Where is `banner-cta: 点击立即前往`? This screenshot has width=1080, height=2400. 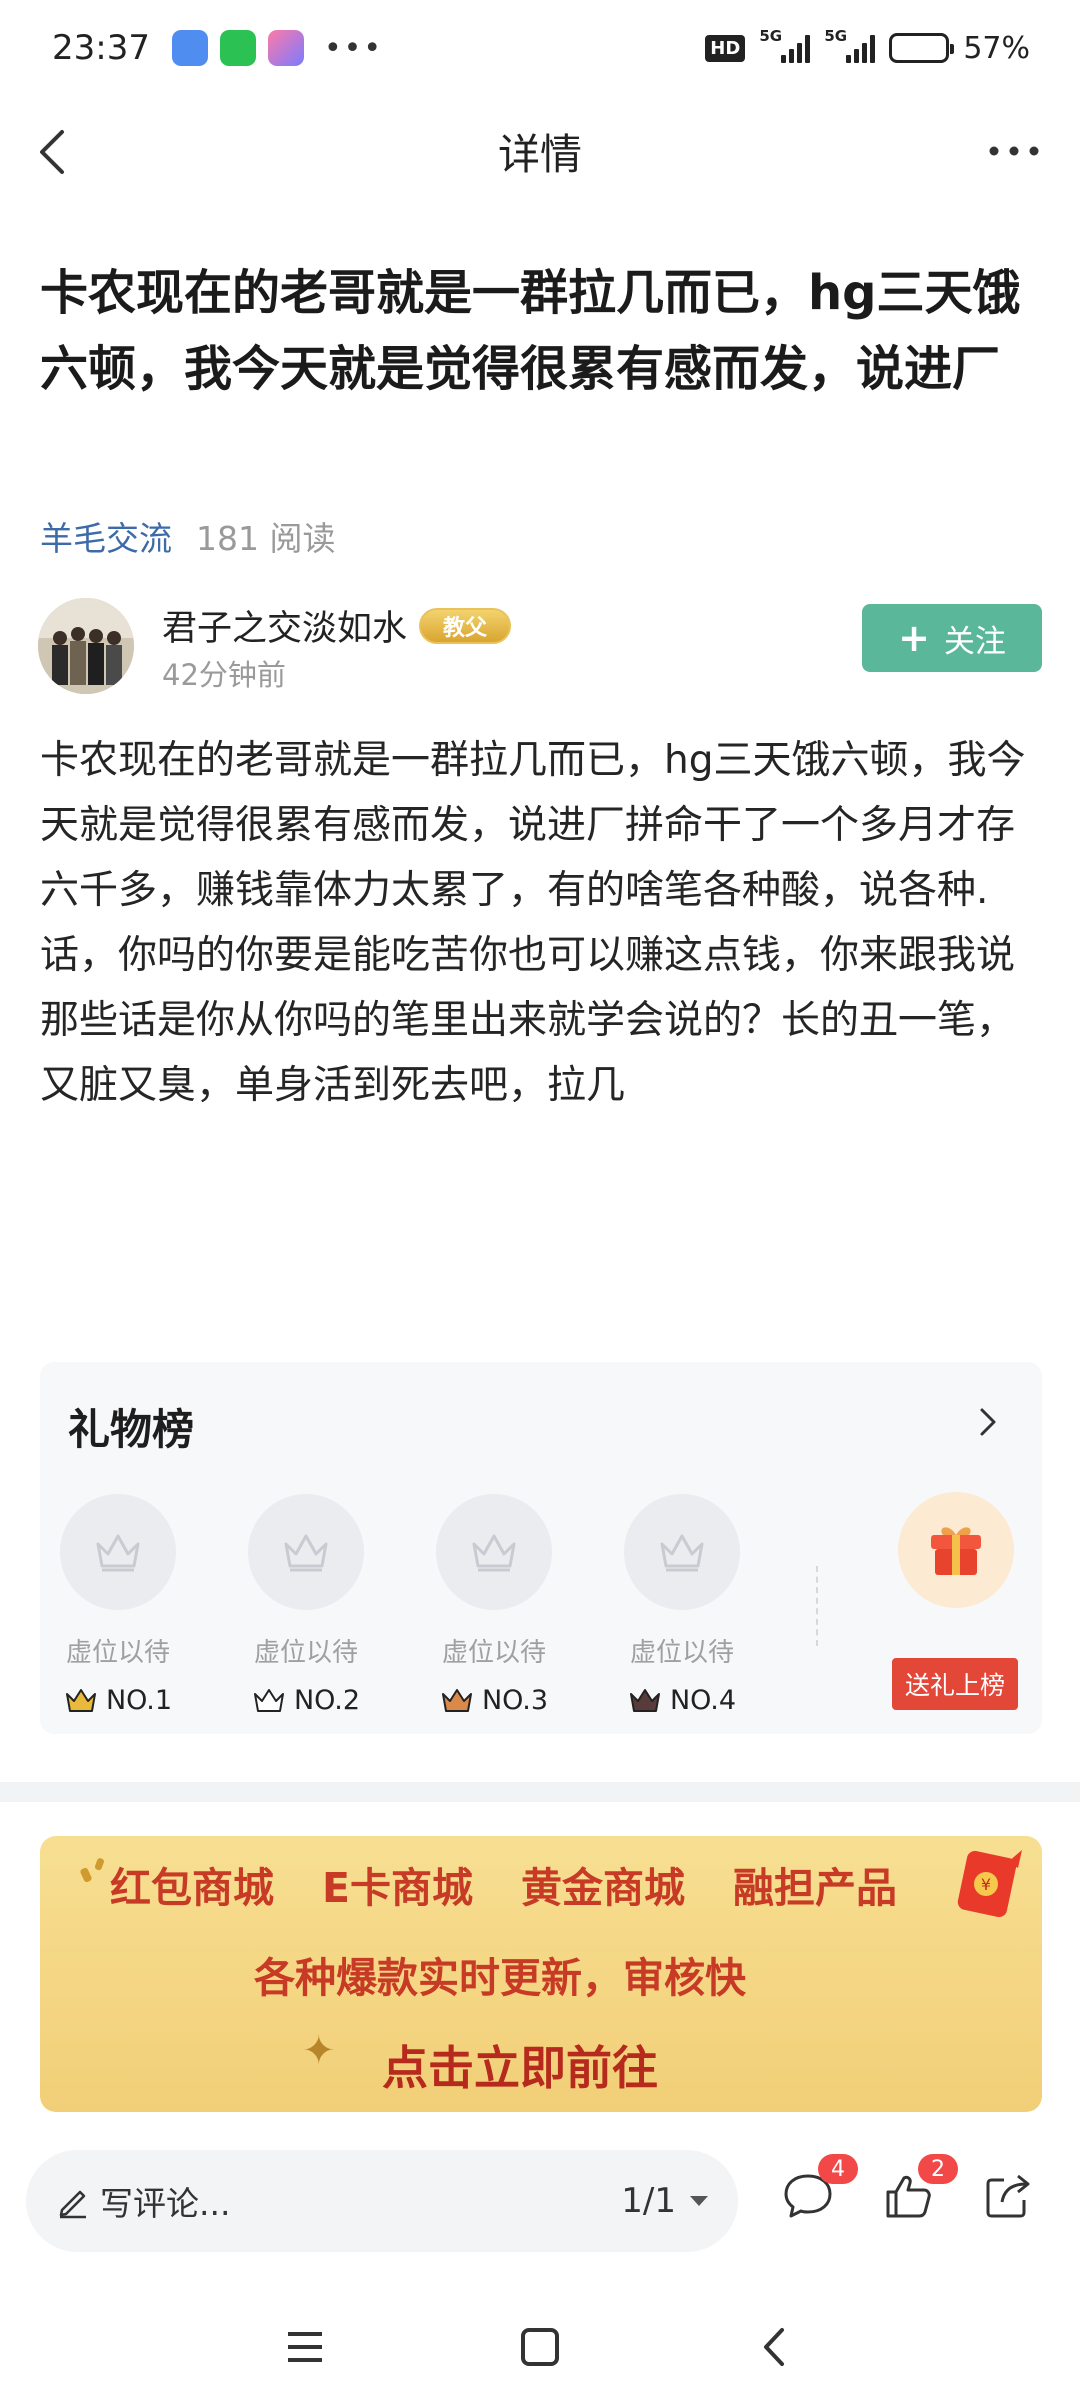
banner-cta: 点击立即前往 is located at coordinates (520, 2068).